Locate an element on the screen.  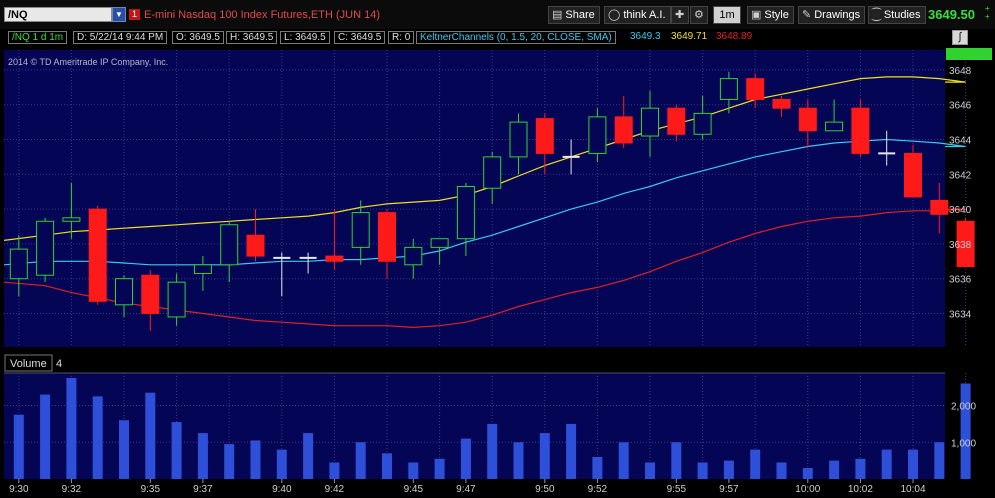
time-tick-label: 9:35 is located at coordinates (151, 489).